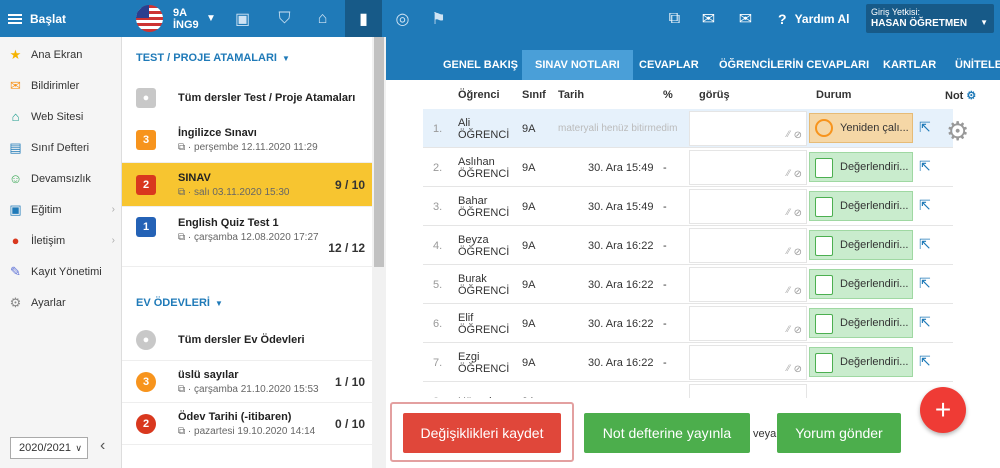  I want to click on shield-icon: ⛉, so click(284, 18).